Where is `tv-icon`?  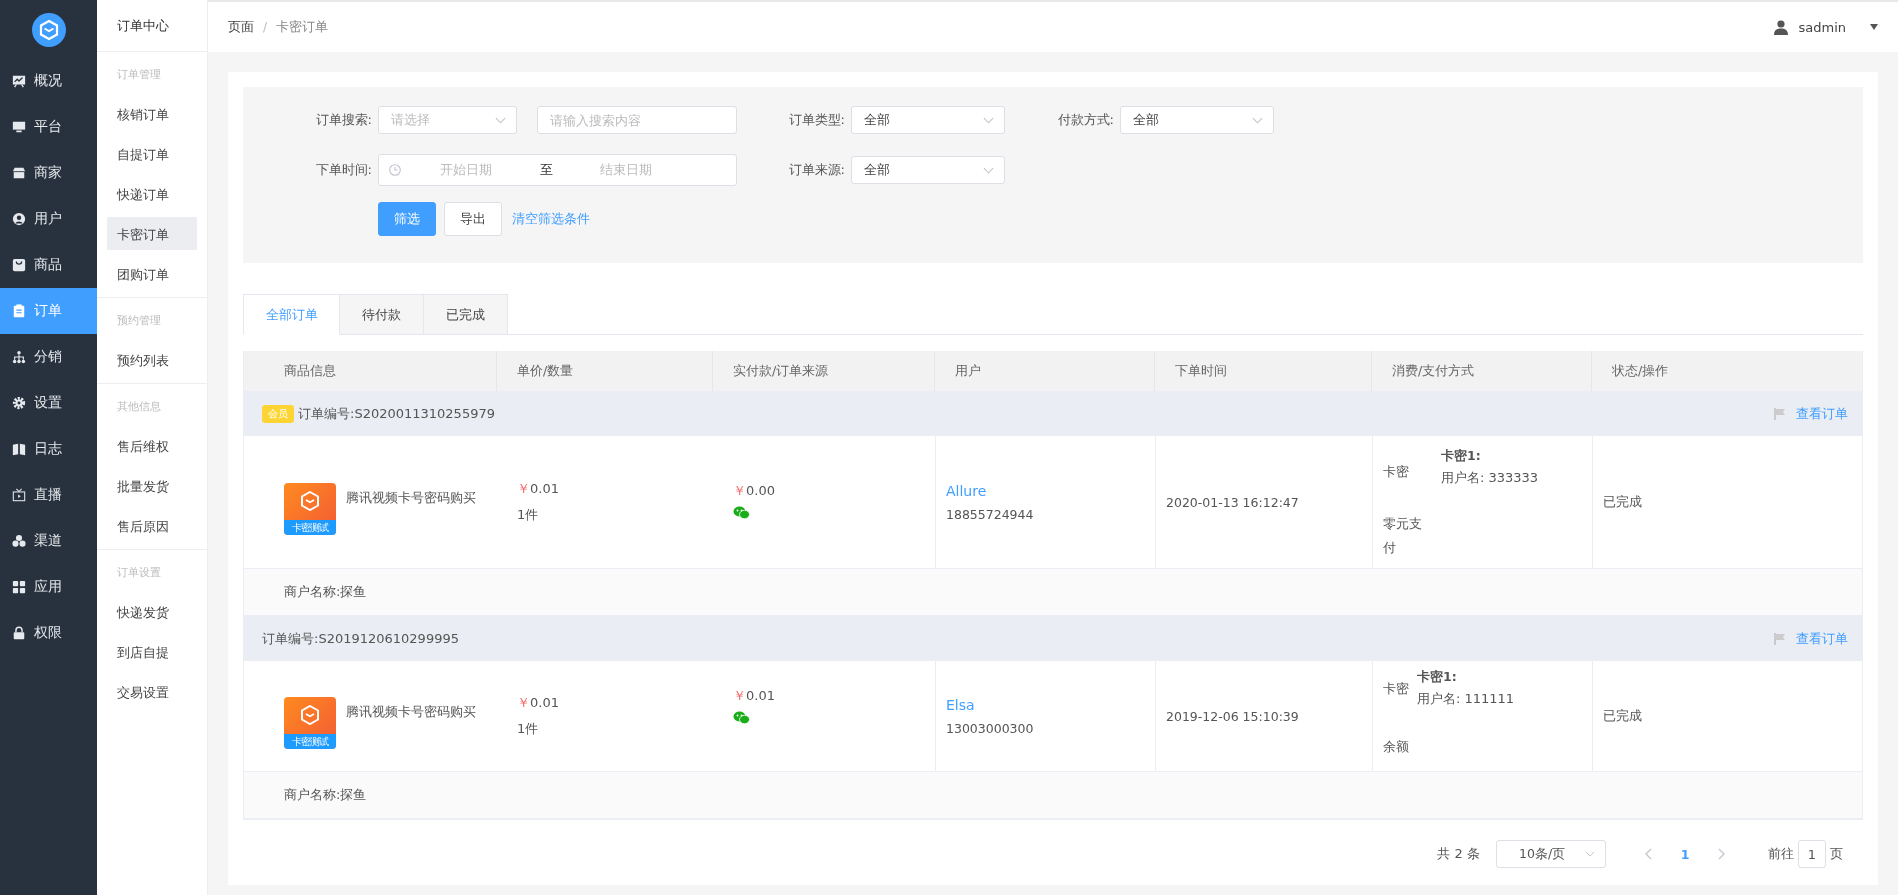 tv-icon is located at coordinates (19, 495).